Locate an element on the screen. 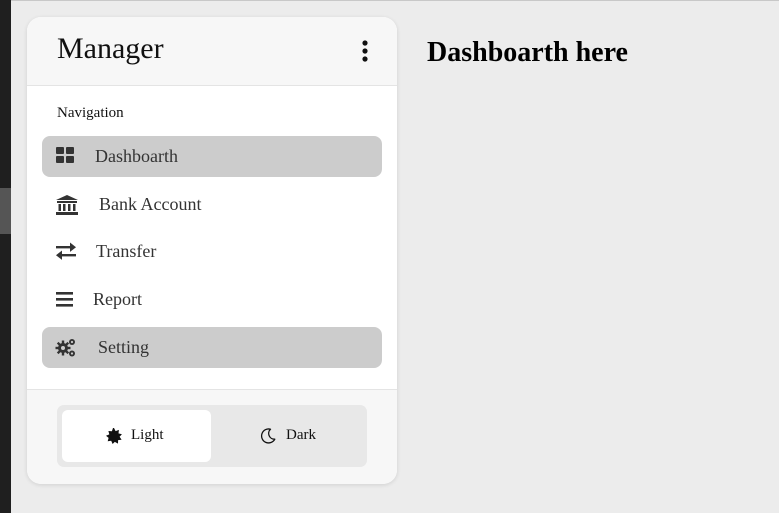 The height and width of the screenshot is (513, 779). window-left-edge is located at coordinates (5, 256).